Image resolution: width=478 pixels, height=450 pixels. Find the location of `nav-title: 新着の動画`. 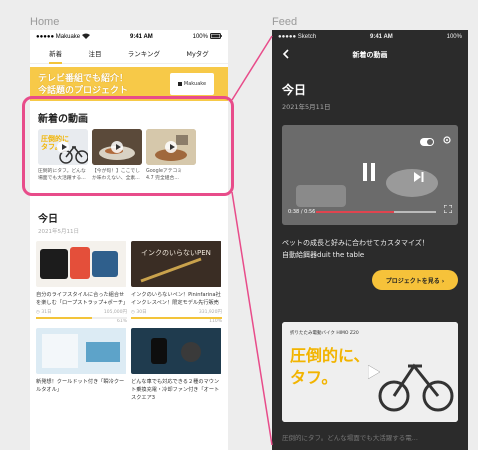

nav-title: 新着の動画 is located at coordinates (370, 55).